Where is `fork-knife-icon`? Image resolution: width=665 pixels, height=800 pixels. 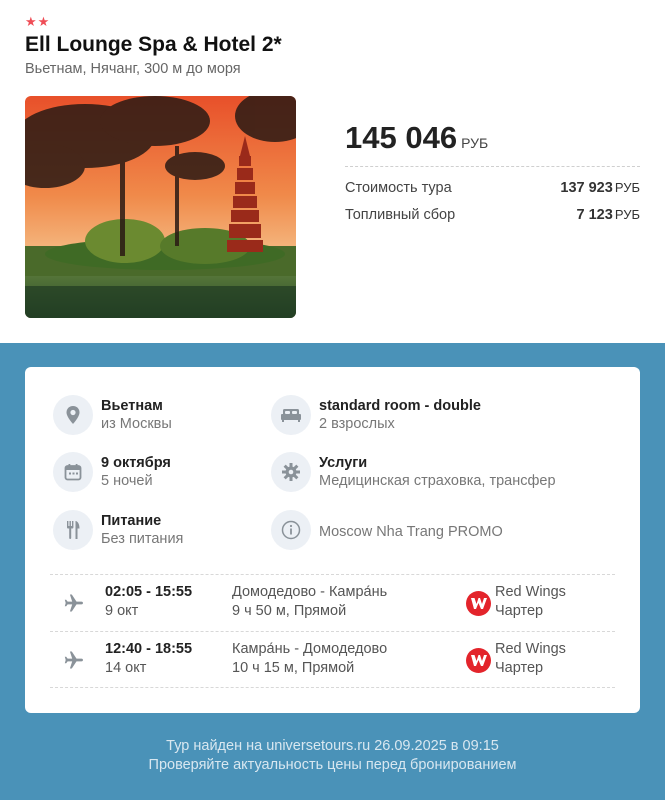 fork-knife-icon is located at coordinates (73, 530).